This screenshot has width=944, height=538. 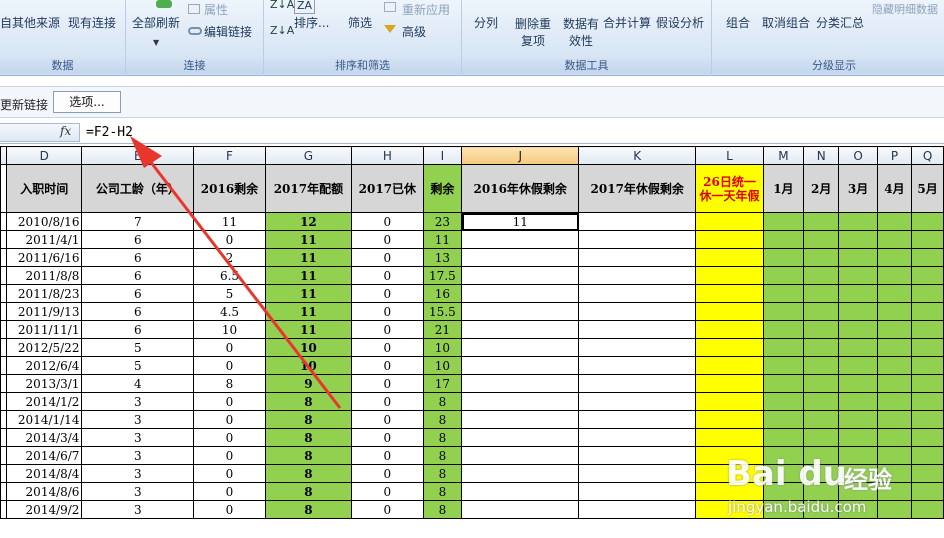 I want to click on cell-o11, so click(x=858, y=365).